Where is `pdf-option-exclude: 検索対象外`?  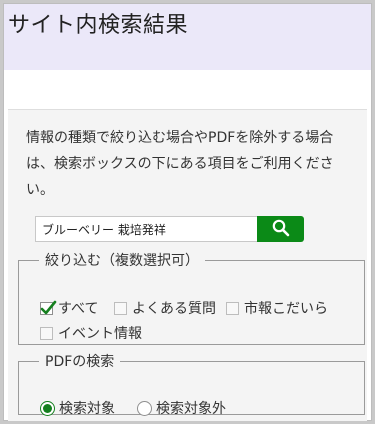 pdf-option-exclude: 検索対象外 is located at coordinates (181, 408).